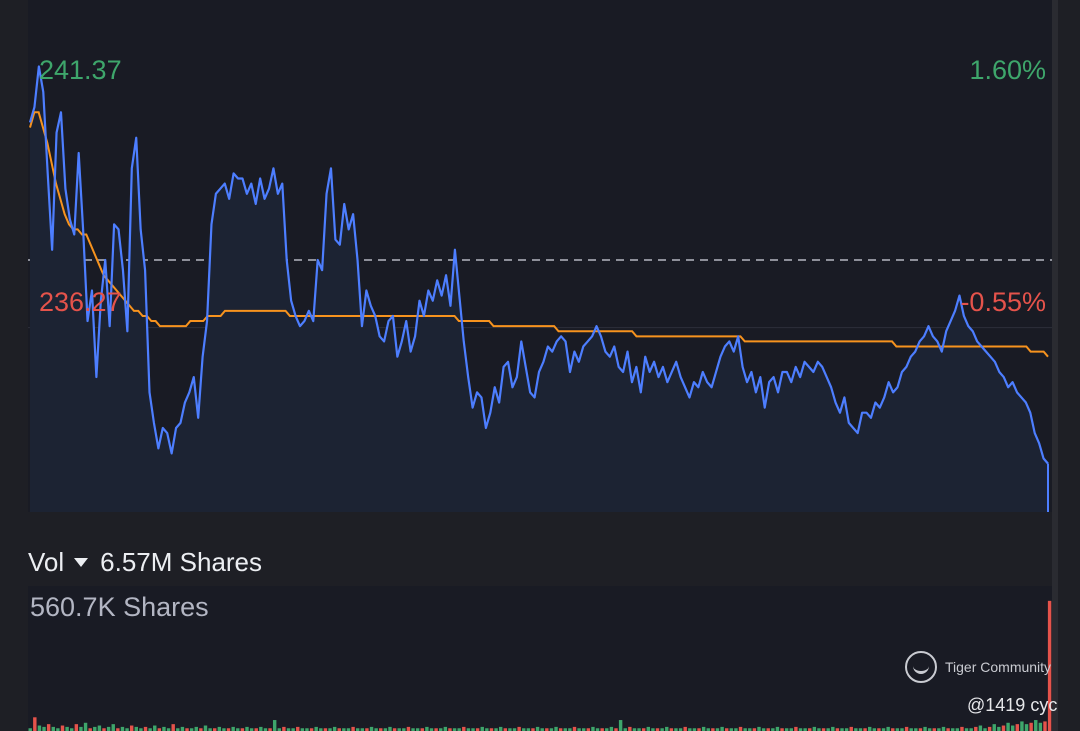 This screenshot has width=1080, height=731. What do you see at coordinates (80, 302) in the screenshot?
I see `y-min-label: 236.27` at bounding box center [80, 302].